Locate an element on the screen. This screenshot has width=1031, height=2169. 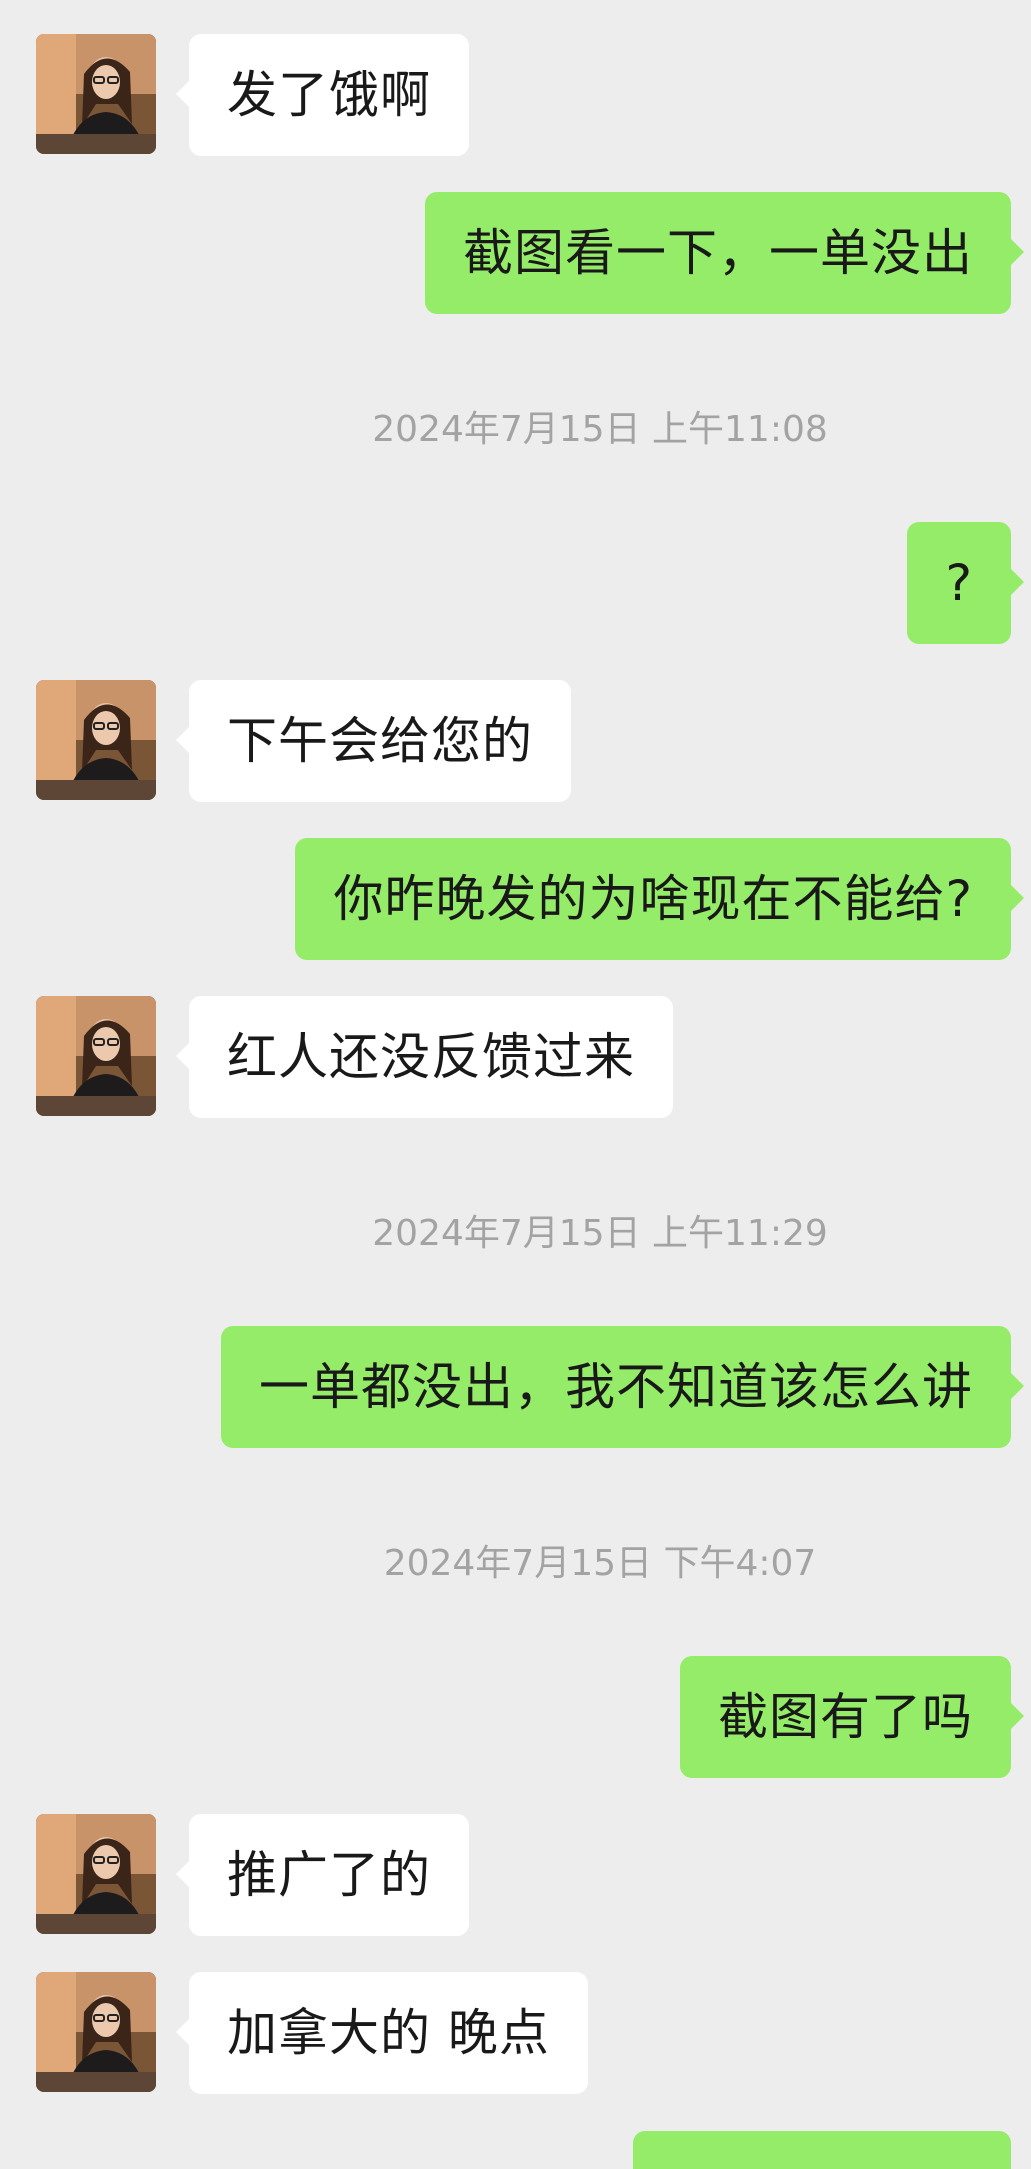
outgoing-message-bubble: 截图有了吗 is located at coordinates (852, 1717).